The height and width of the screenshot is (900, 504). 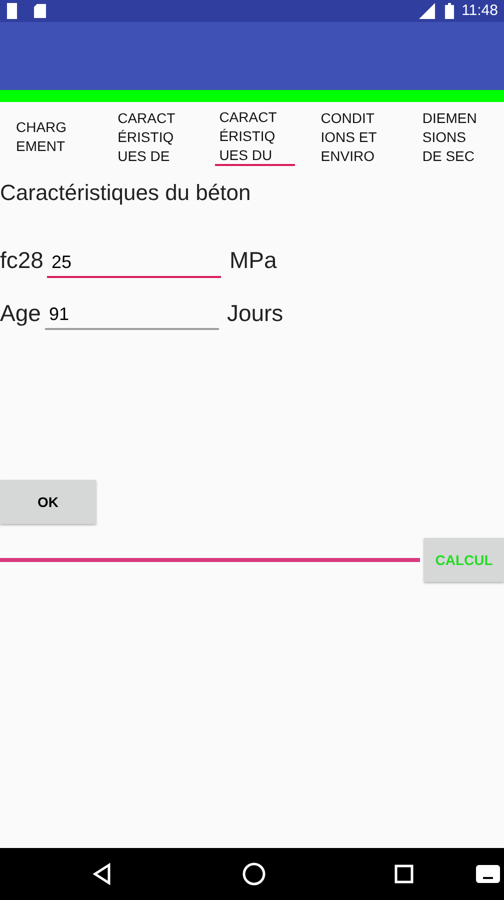 What do you see at coordinates (253, 260) in the screenshot?
I see `unit-label: MPa` at bounding box center [253, 260].